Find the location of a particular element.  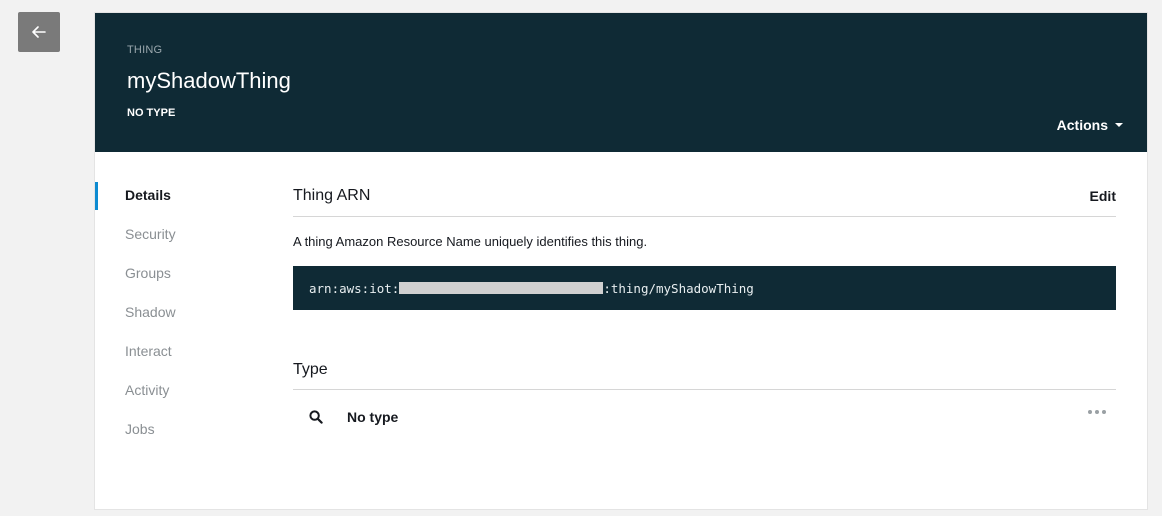

resource-kind-label: THING is located at coordinates (145, 50).